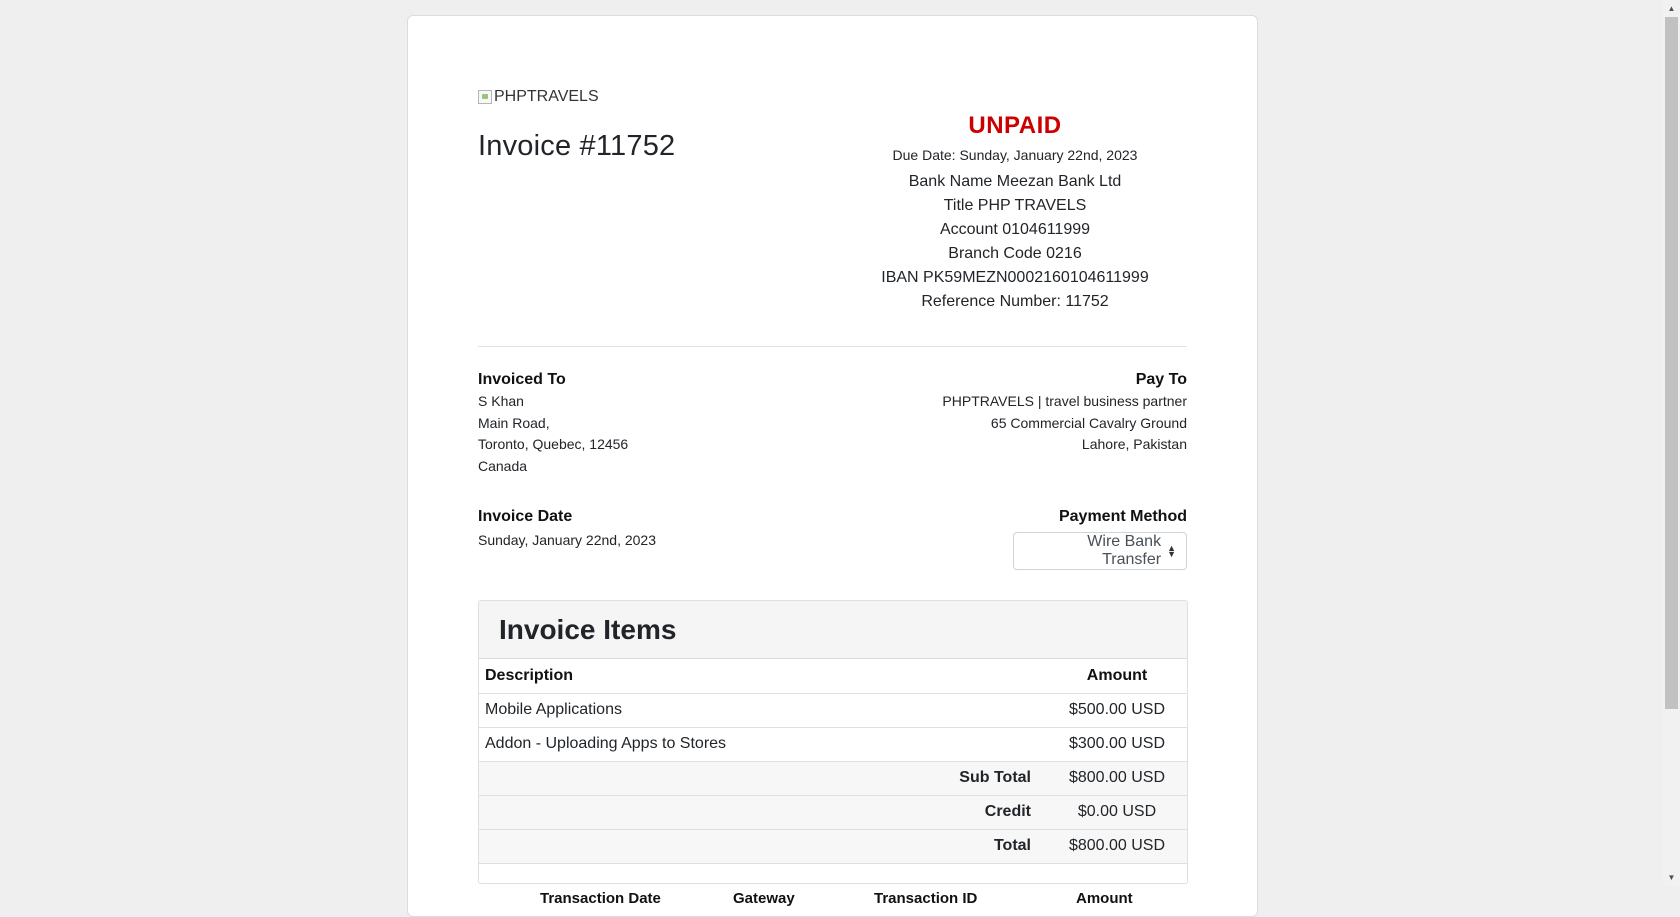 The image size is (1680, 917). Describe the element at coordinates (1015, 253) in the screenshot. I see `bank-branch-code: Branch Code 0216` at that location.